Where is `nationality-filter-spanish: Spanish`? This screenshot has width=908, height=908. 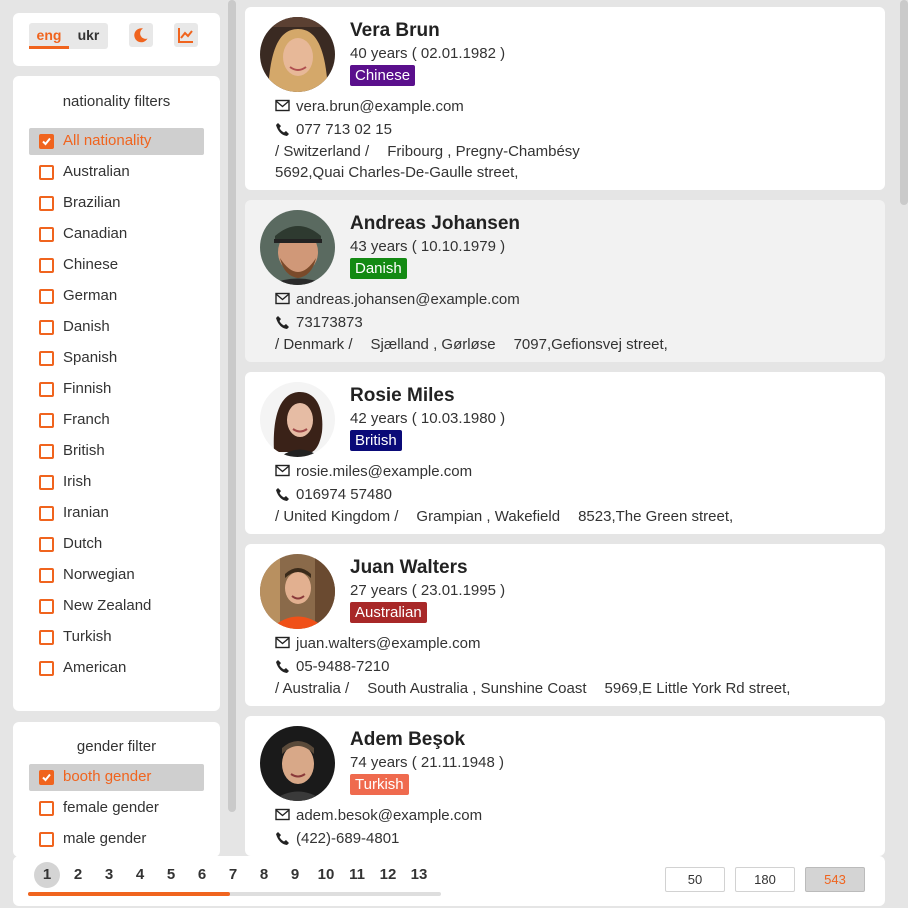
nationality-filter-spanish: Spanish is located at coordinates (116, 358).